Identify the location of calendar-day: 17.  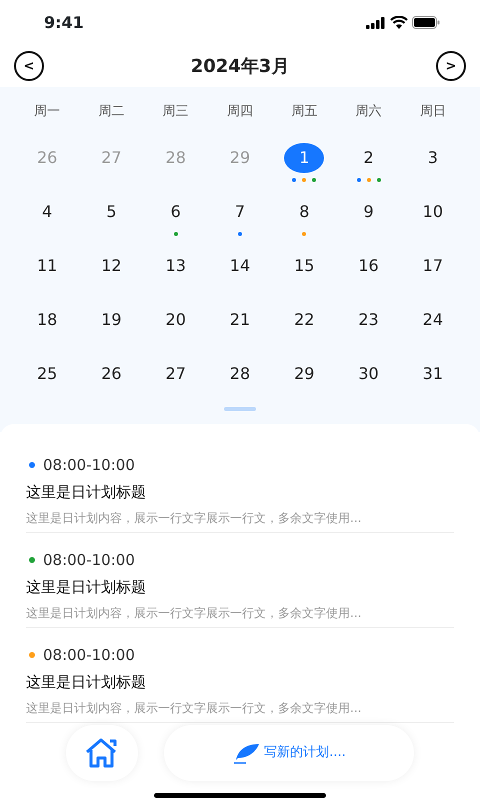
(432, 266).